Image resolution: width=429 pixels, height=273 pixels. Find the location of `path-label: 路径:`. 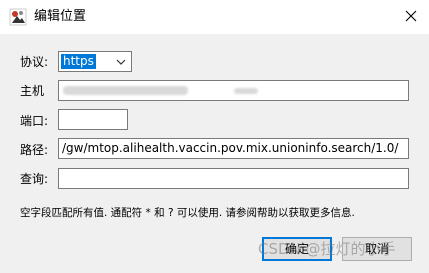

path-label: 路径: is located at coordinates (34, 150).